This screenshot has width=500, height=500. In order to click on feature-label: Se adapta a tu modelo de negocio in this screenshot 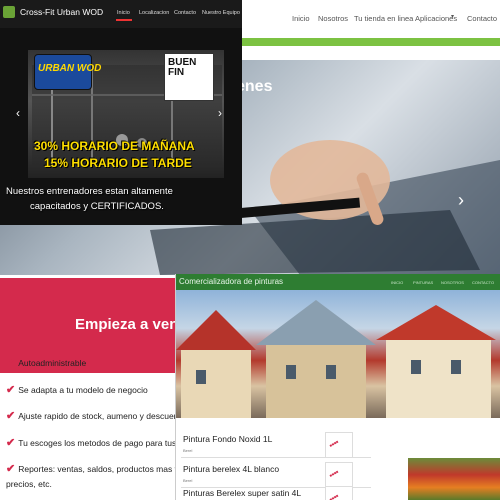, I will do `click(83, 390)`.